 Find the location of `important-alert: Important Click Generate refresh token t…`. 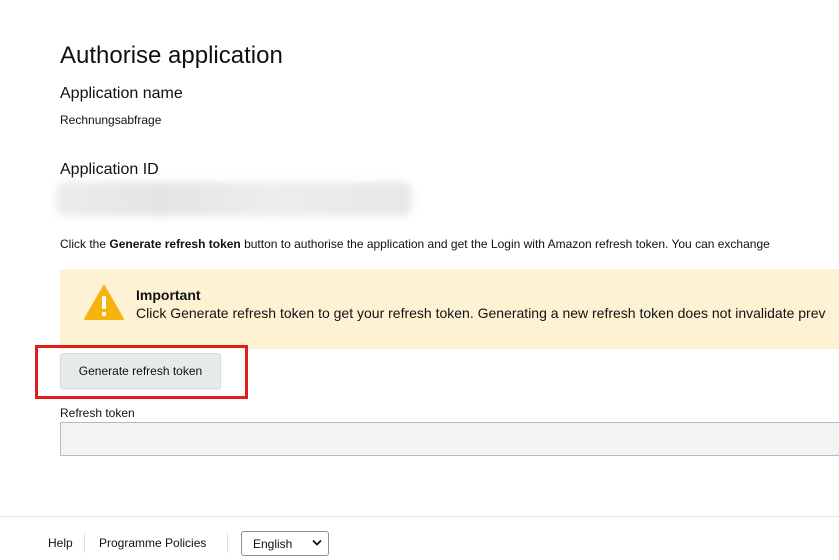

important-alert: Important Click Generate refresh token t… is located at coordinates (449, 309).